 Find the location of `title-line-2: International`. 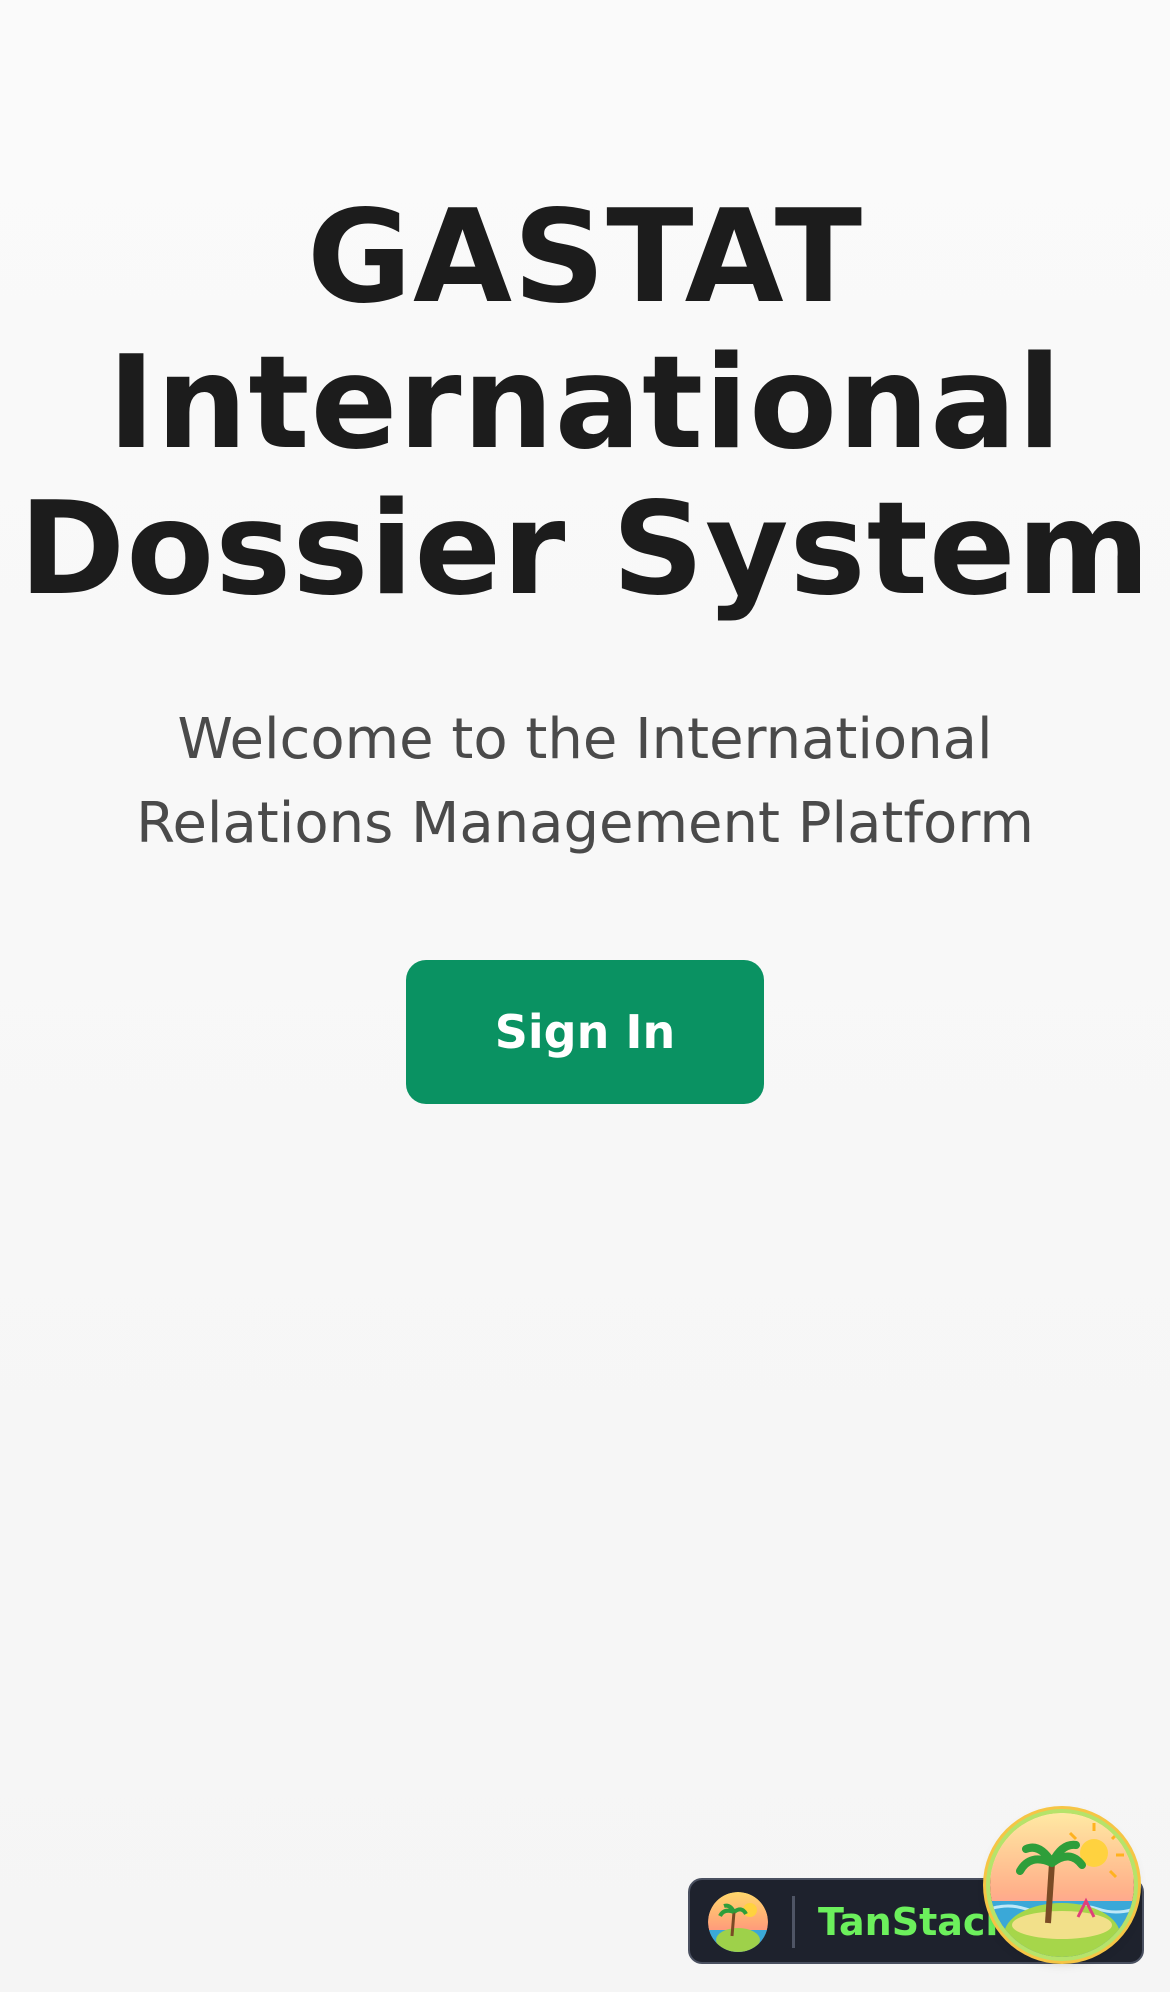

title-line-2: International is located at coordinates (585, 403).